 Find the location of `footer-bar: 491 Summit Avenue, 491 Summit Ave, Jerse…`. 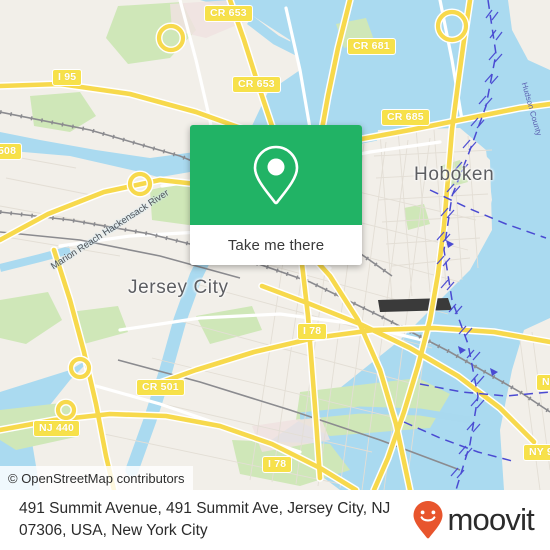

footer-bar: 491 Summit Avenue, 491 Summit Ave, Jerse… is located at coordinates (275, 520).